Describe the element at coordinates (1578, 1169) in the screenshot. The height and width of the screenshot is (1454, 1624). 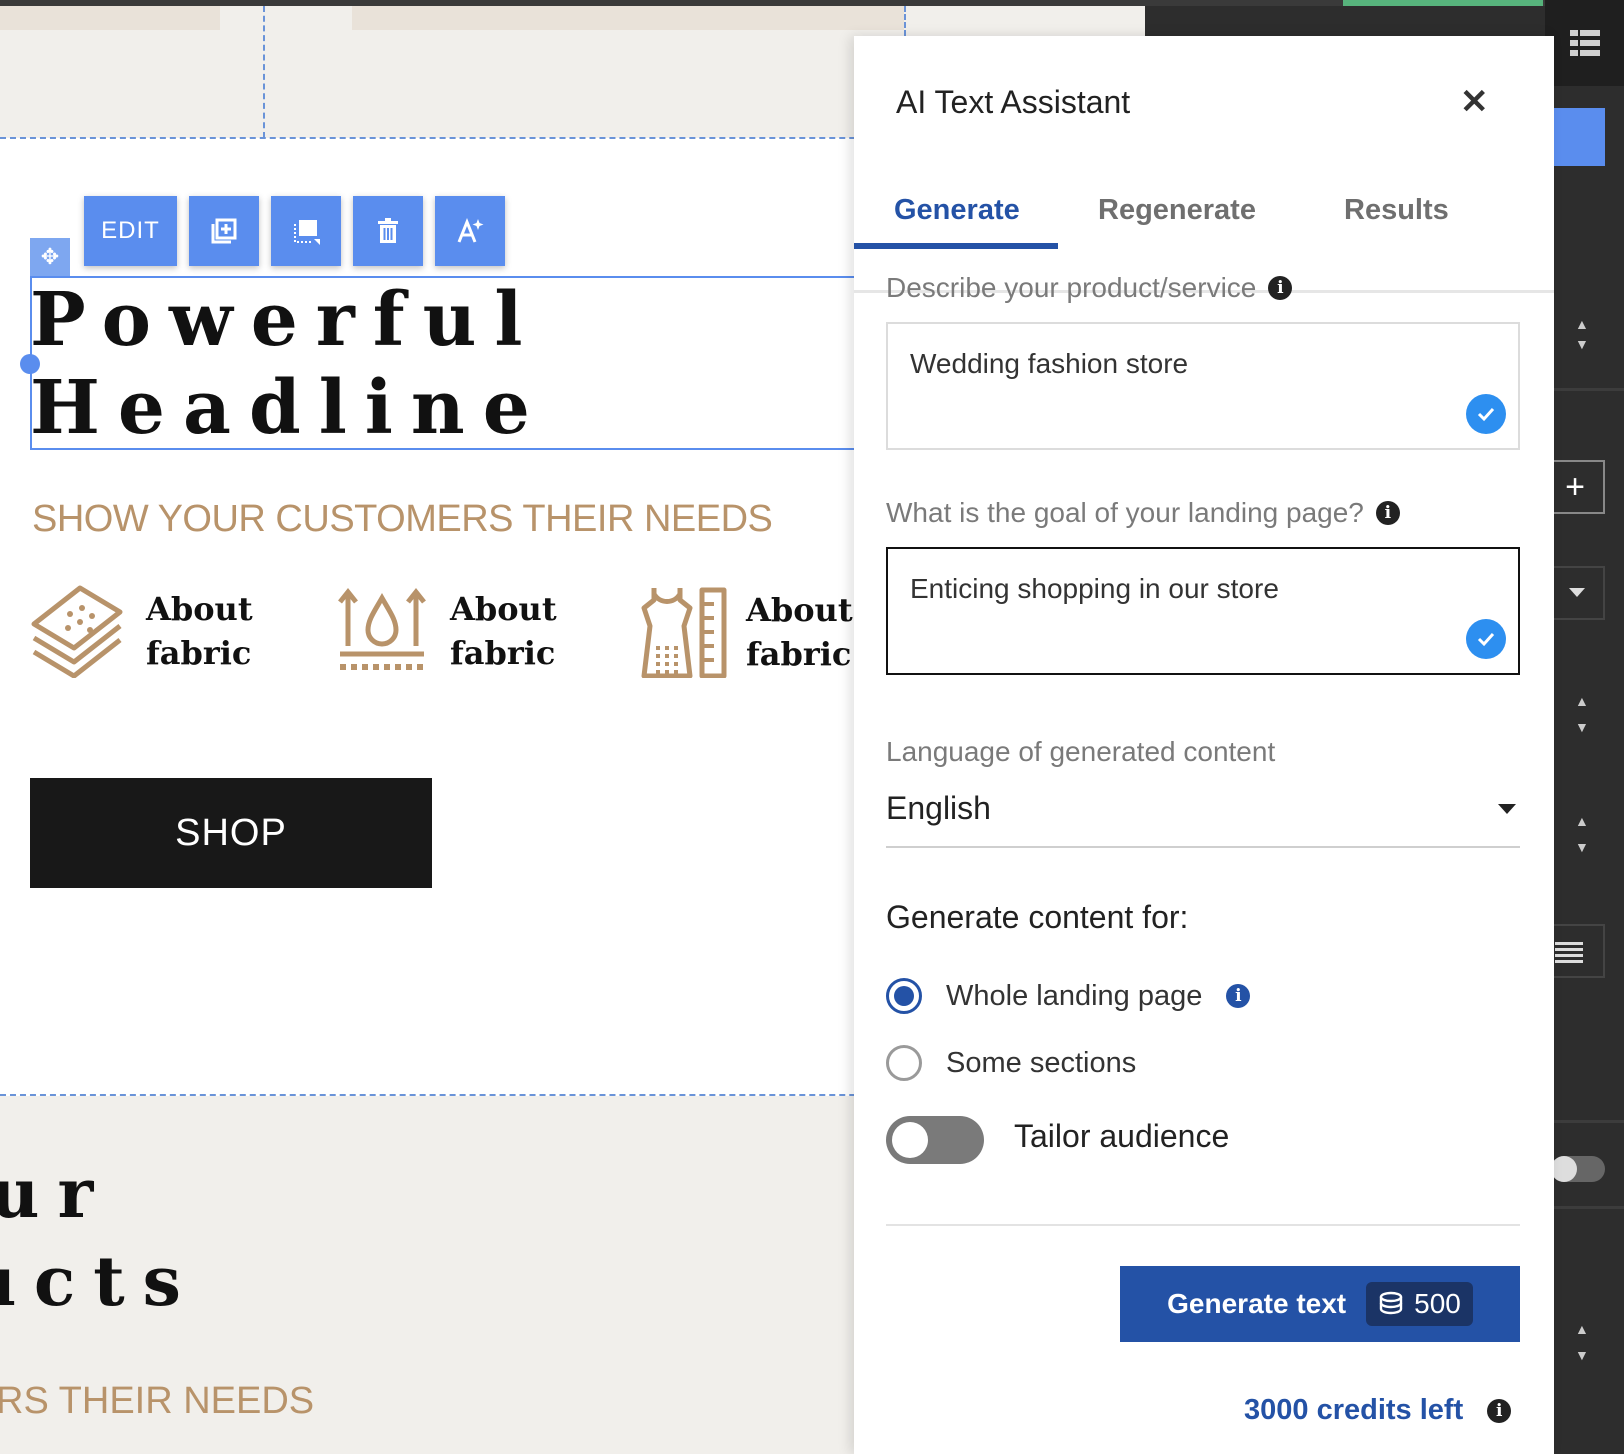
I see `sidebar-toggle` at that location.